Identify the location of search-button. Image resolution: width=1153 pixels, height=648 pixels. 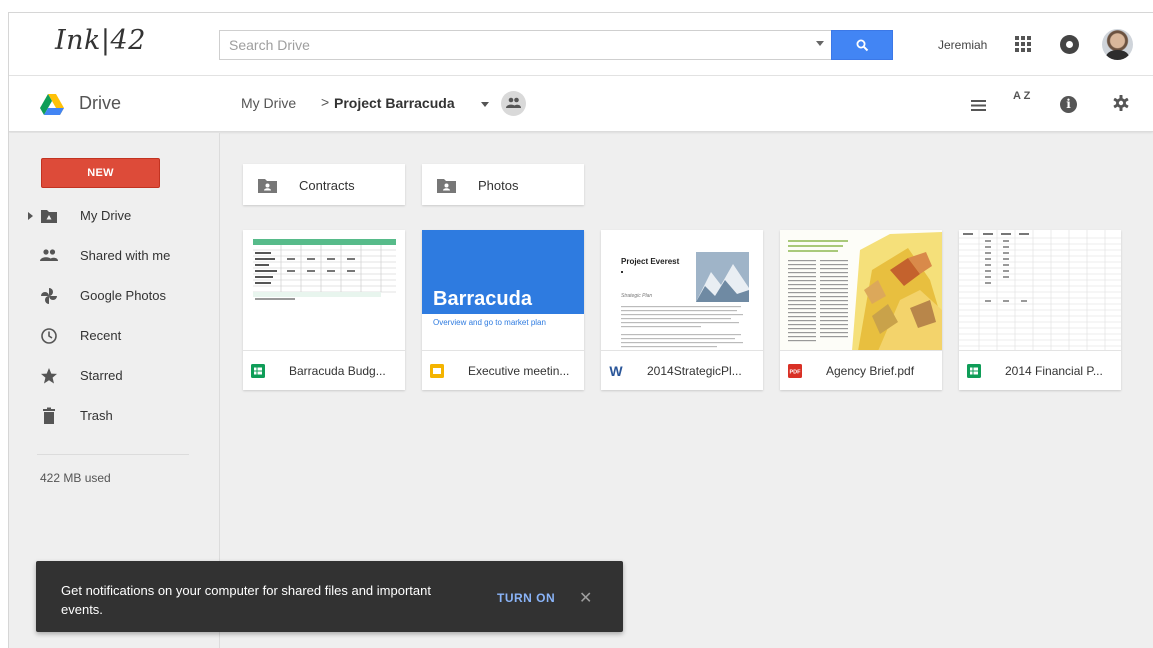
(862, 45).